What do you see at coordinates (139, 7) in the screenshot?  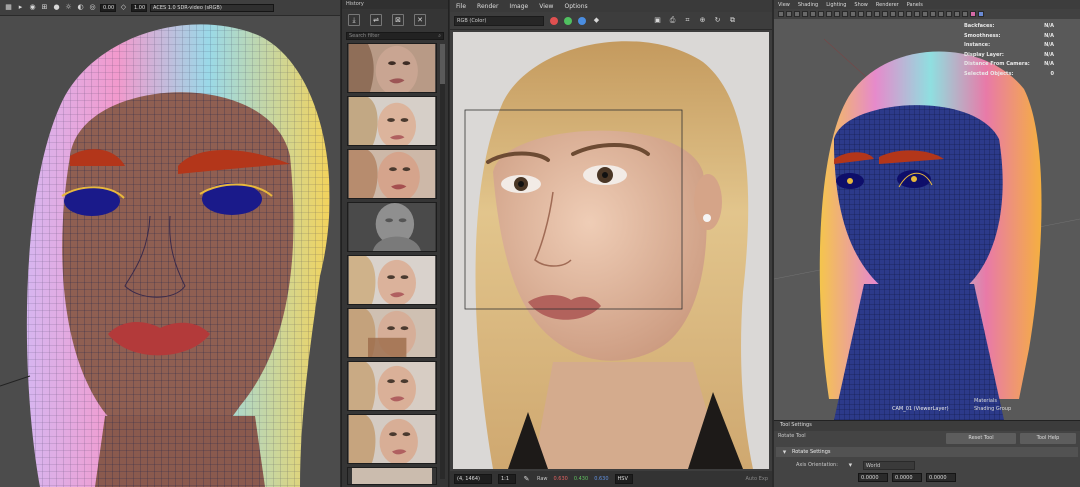 I see `frame-scale-field: 1.00` at bounding box center [139, 7].